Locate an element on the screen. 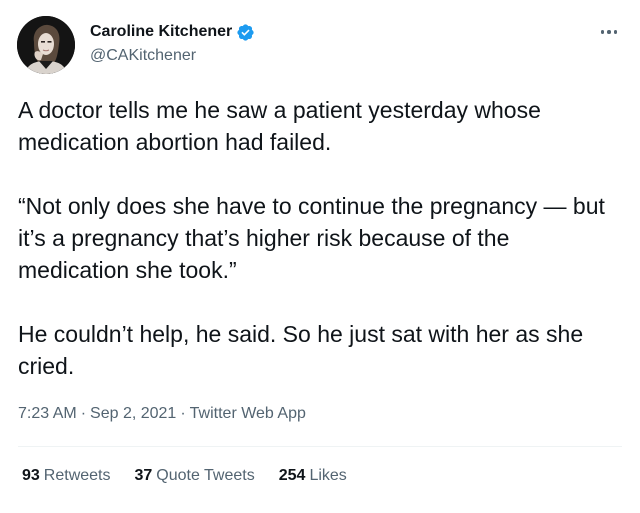 This screenshot has width=640, height=513. avatar is located at coordinates (46, 45).